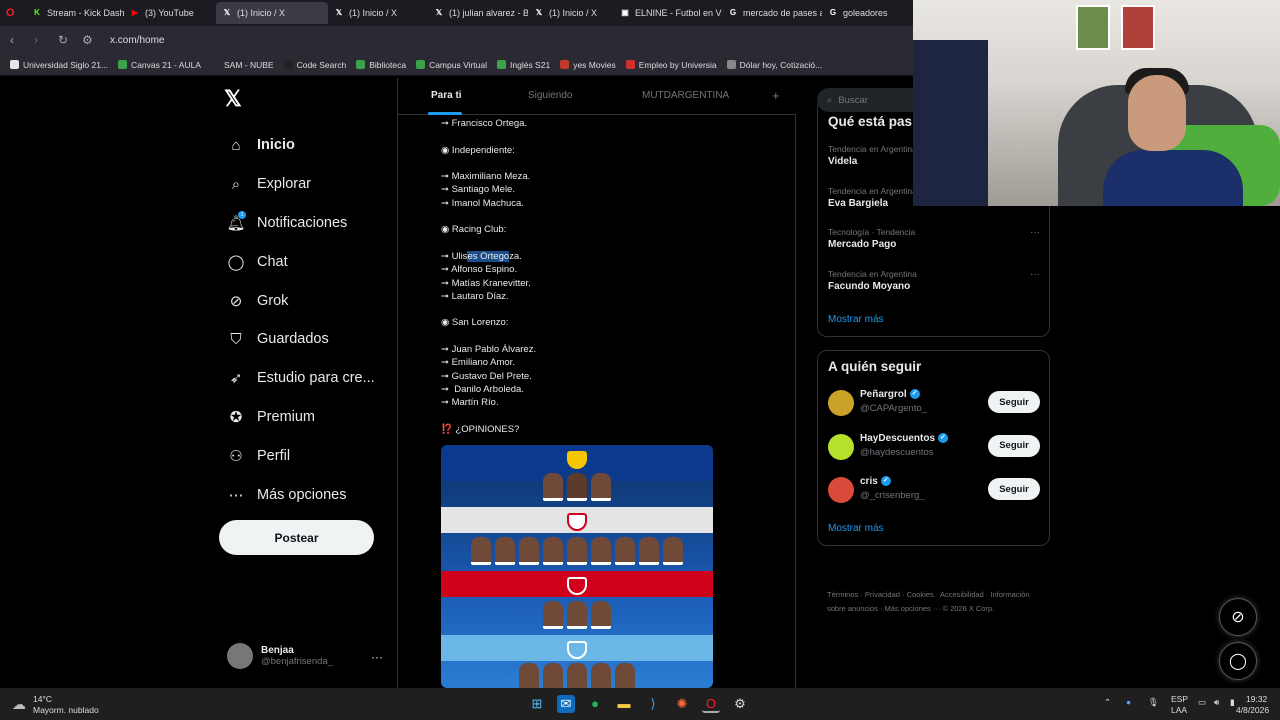  I want to click on site-info-icon: ⚙, so click(89, 40).